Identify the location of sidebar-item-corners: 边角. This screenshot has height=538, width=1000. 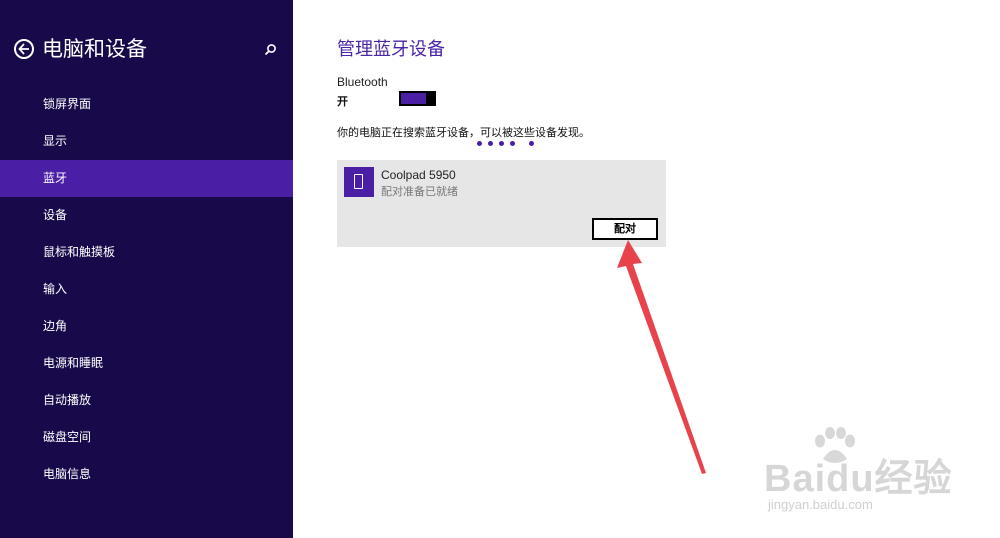
(146, 326).